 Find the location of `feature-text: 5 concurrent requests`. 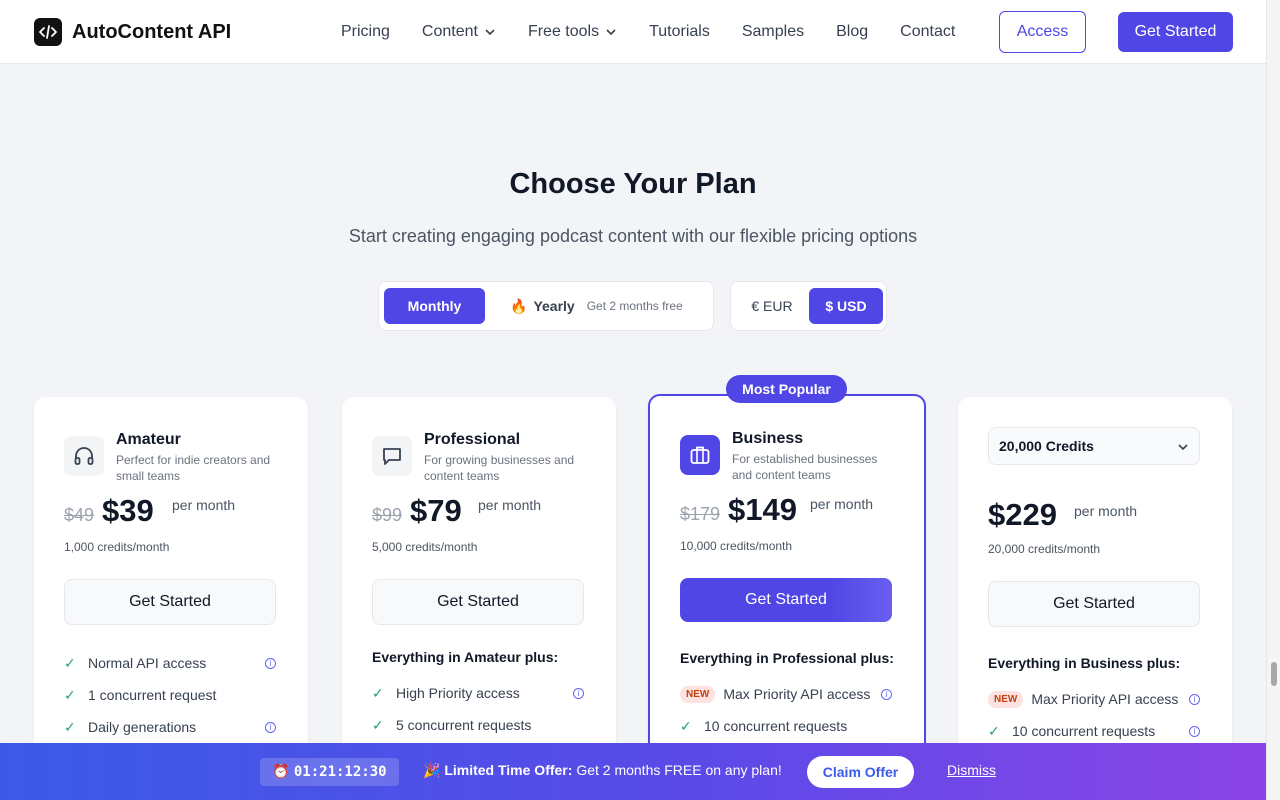

feature-text: 5 concurrent requests is located at coordinates (464, 725).